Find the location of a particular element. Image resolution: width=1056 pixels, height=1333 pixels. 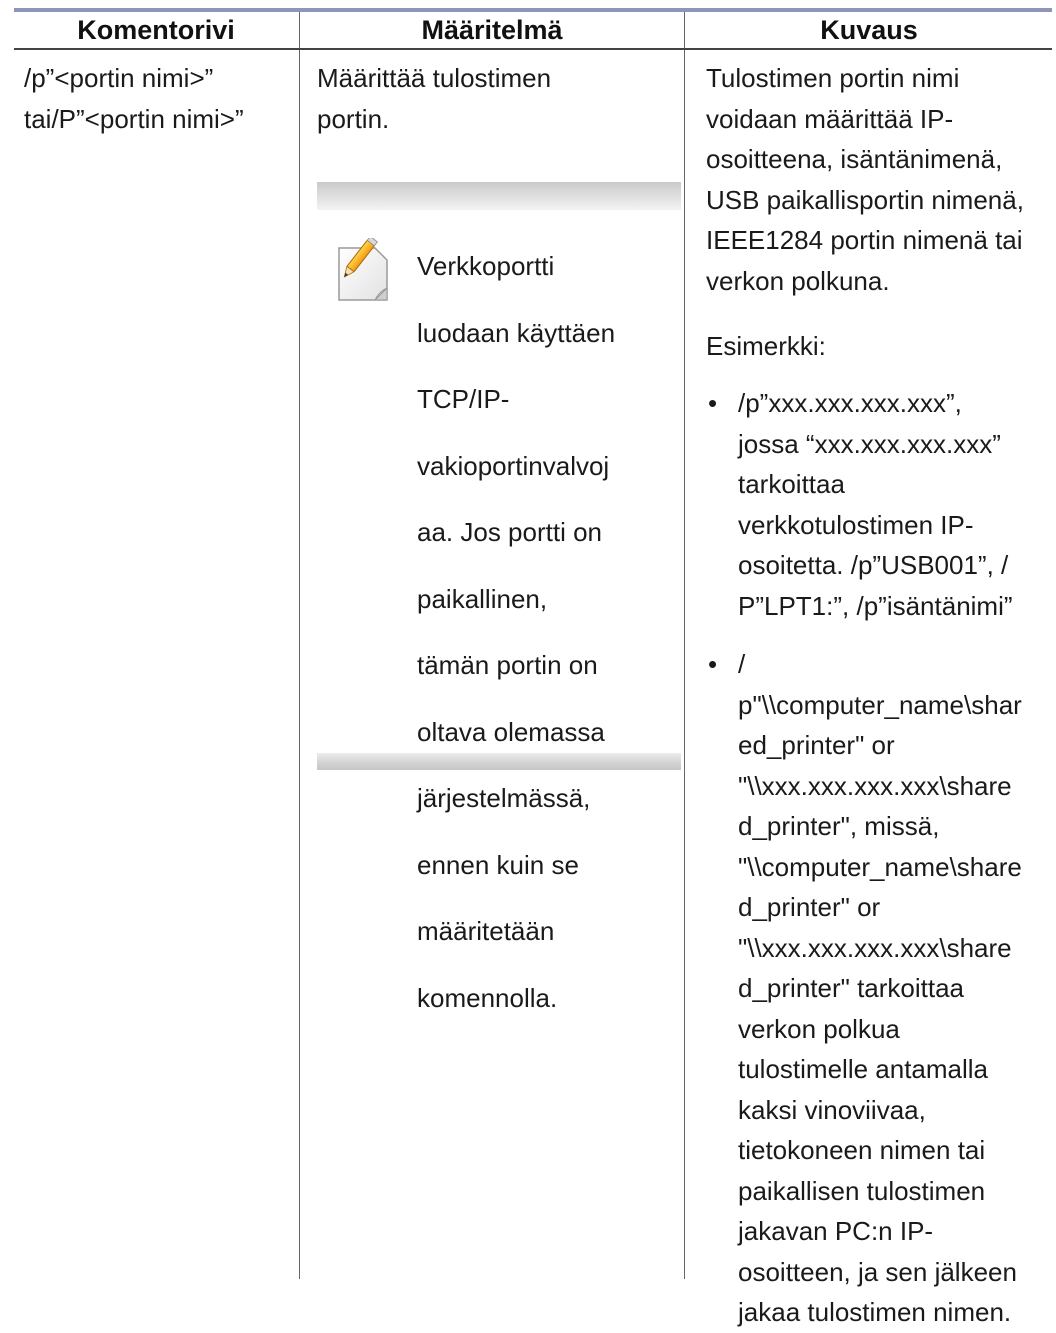

note-line: TCP/IP- is located at coordinates (463, 399).